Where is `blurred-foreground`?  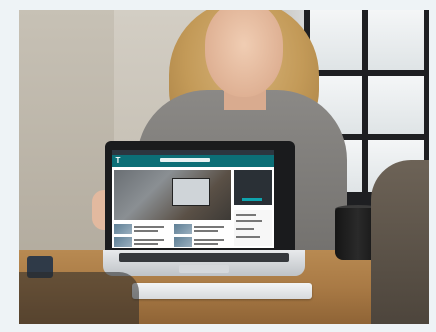 blurred-foreground is located at coordinates (79, 298).